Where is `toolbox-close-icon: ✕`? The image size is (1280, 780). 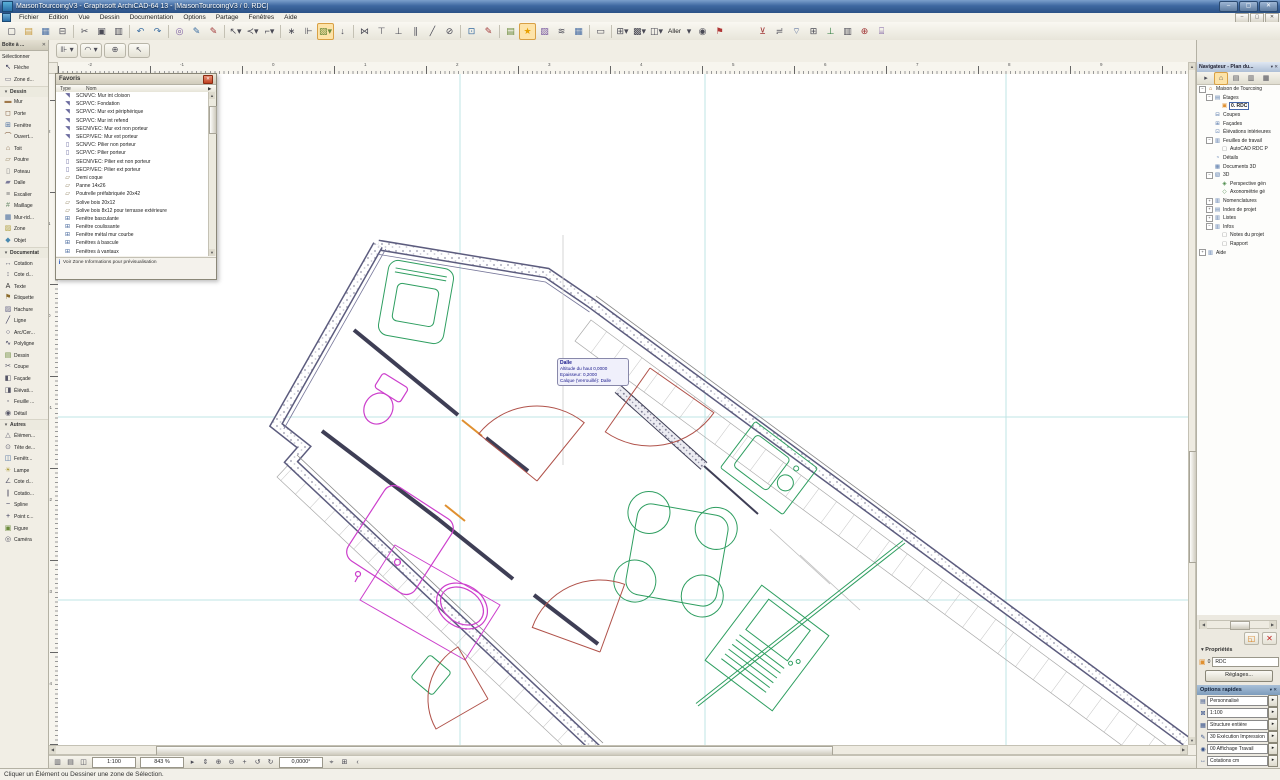
toolbox-close-icon: ✕ is located at coordinates (44, 45).